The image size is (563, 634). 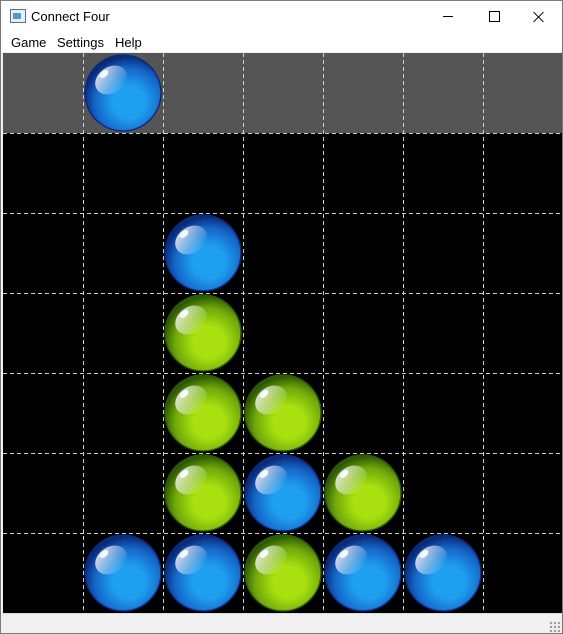 What do you see at coordinates (281, 42) in the screenshot?
I see `menu-bar: Game Settings Help` at bounding box center [281, 42].